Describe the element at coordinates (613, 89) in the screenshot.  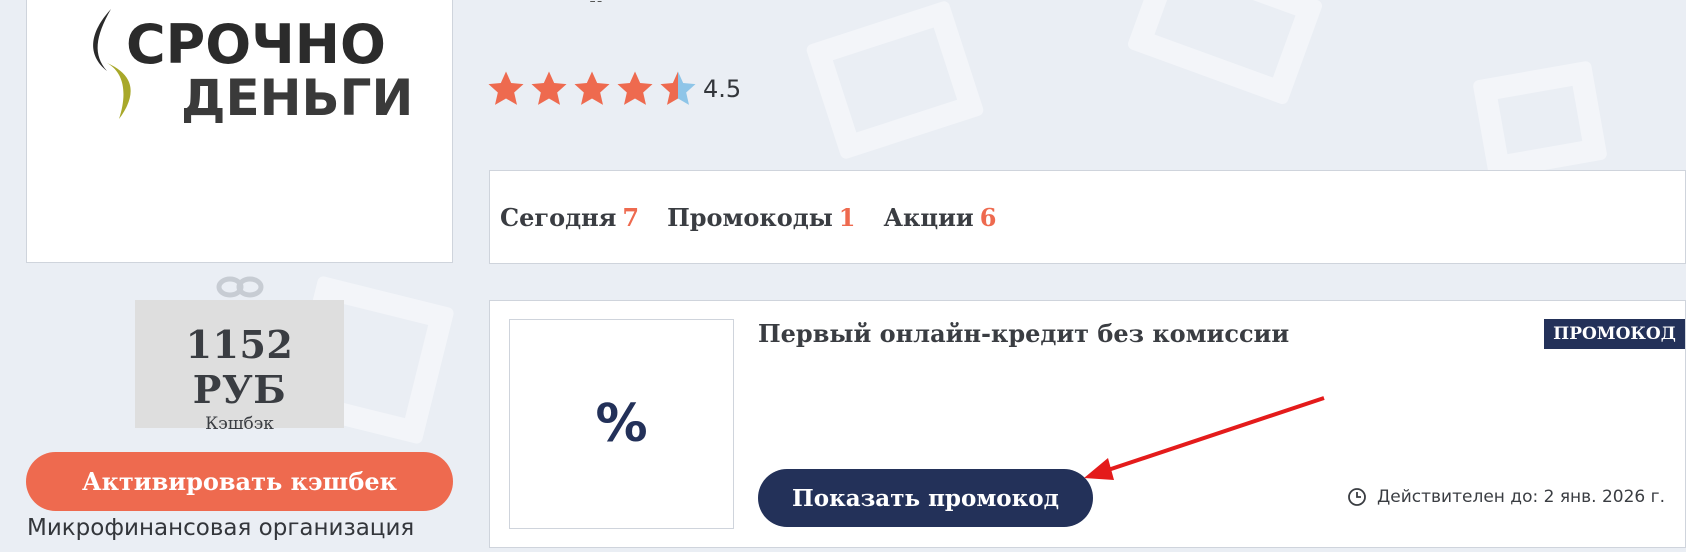
I see `rating: 4.5` at that location.